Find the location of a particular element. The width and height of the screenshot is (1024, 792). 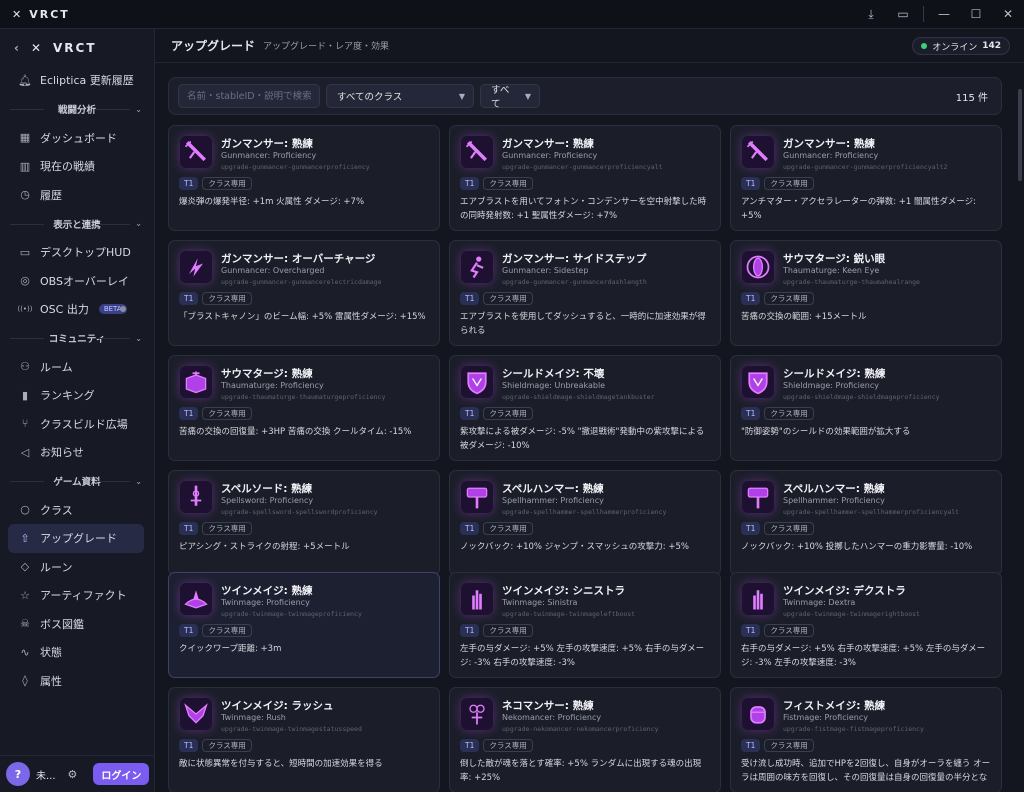

upgrade-name: シールドメイジ: 熟練 is located at coordinates (834, 374).